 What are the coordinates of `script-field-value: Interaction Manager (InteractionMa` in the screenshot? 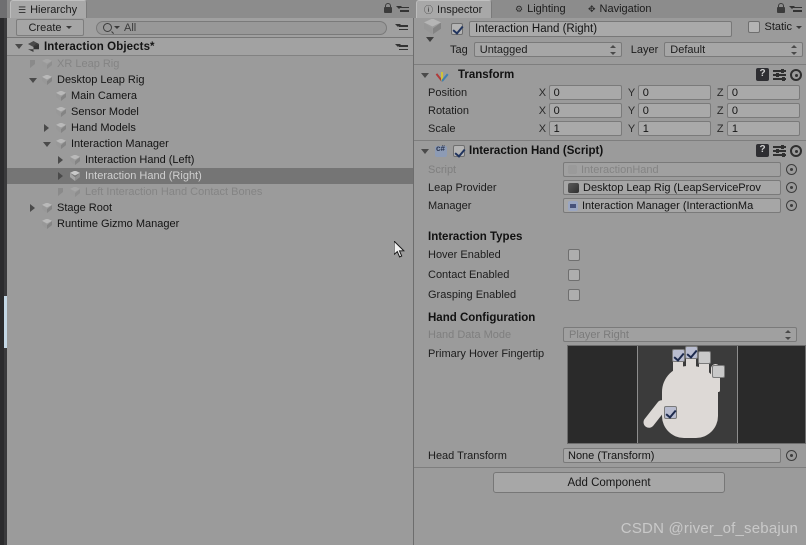 It's located at (668, 205).